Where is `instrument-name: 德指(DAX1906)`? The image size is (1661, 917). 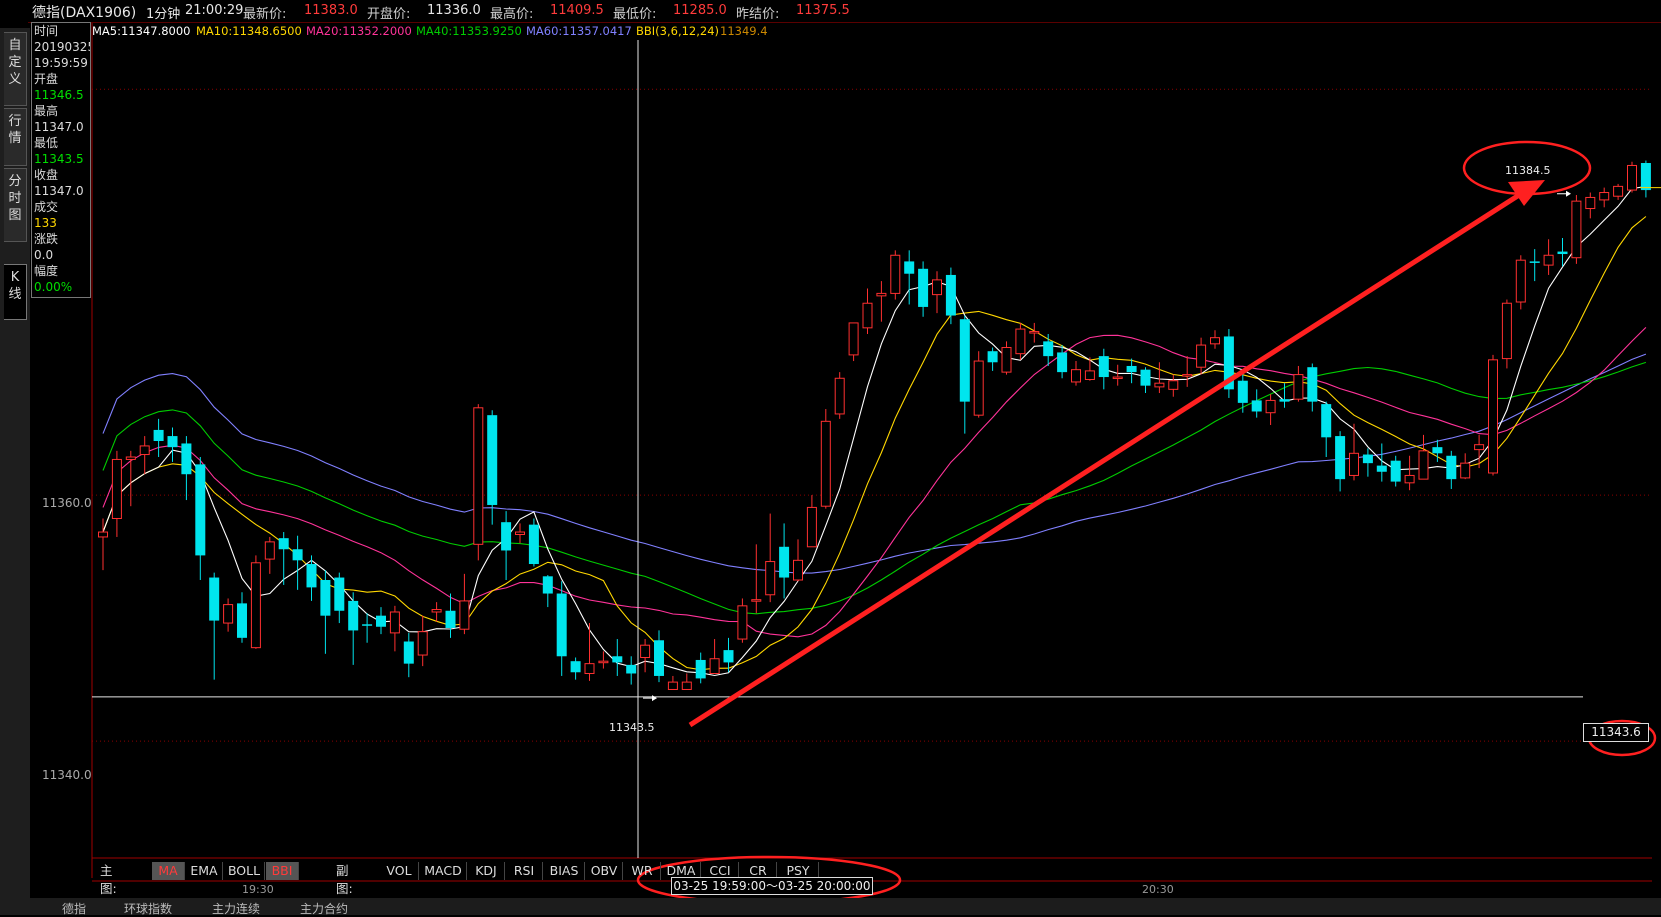 instrument-name: 德指(DAX1906) is located at coordinates (84, 13).